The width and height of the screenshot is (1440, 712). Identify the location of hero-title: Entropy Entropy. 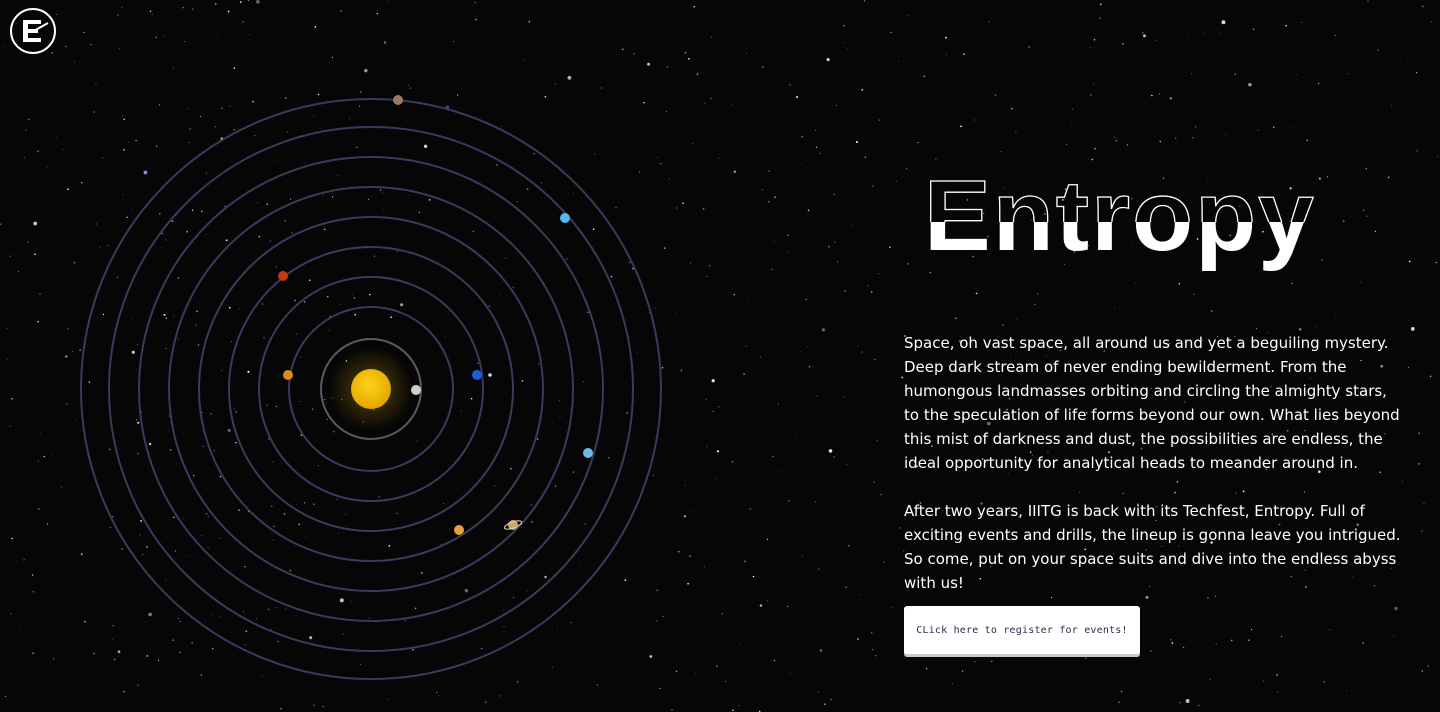
(1118, 216).